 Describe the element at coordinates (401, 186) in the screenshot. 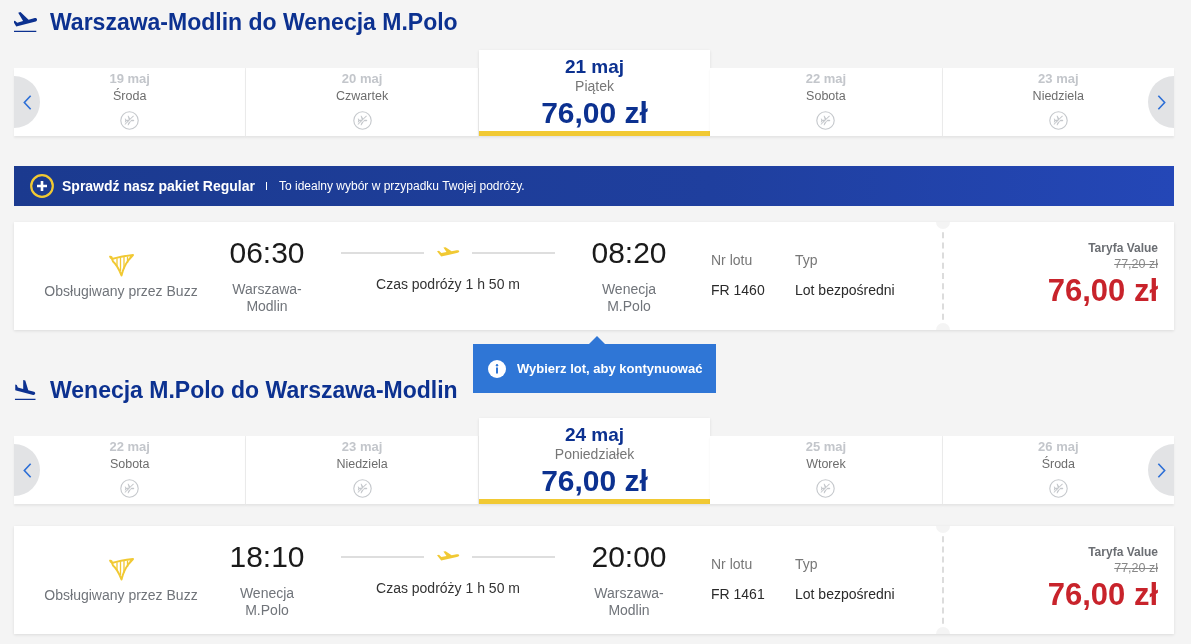

I see `banner-text: To idealny wybór w przypadku Twojej podróży.` at that location.